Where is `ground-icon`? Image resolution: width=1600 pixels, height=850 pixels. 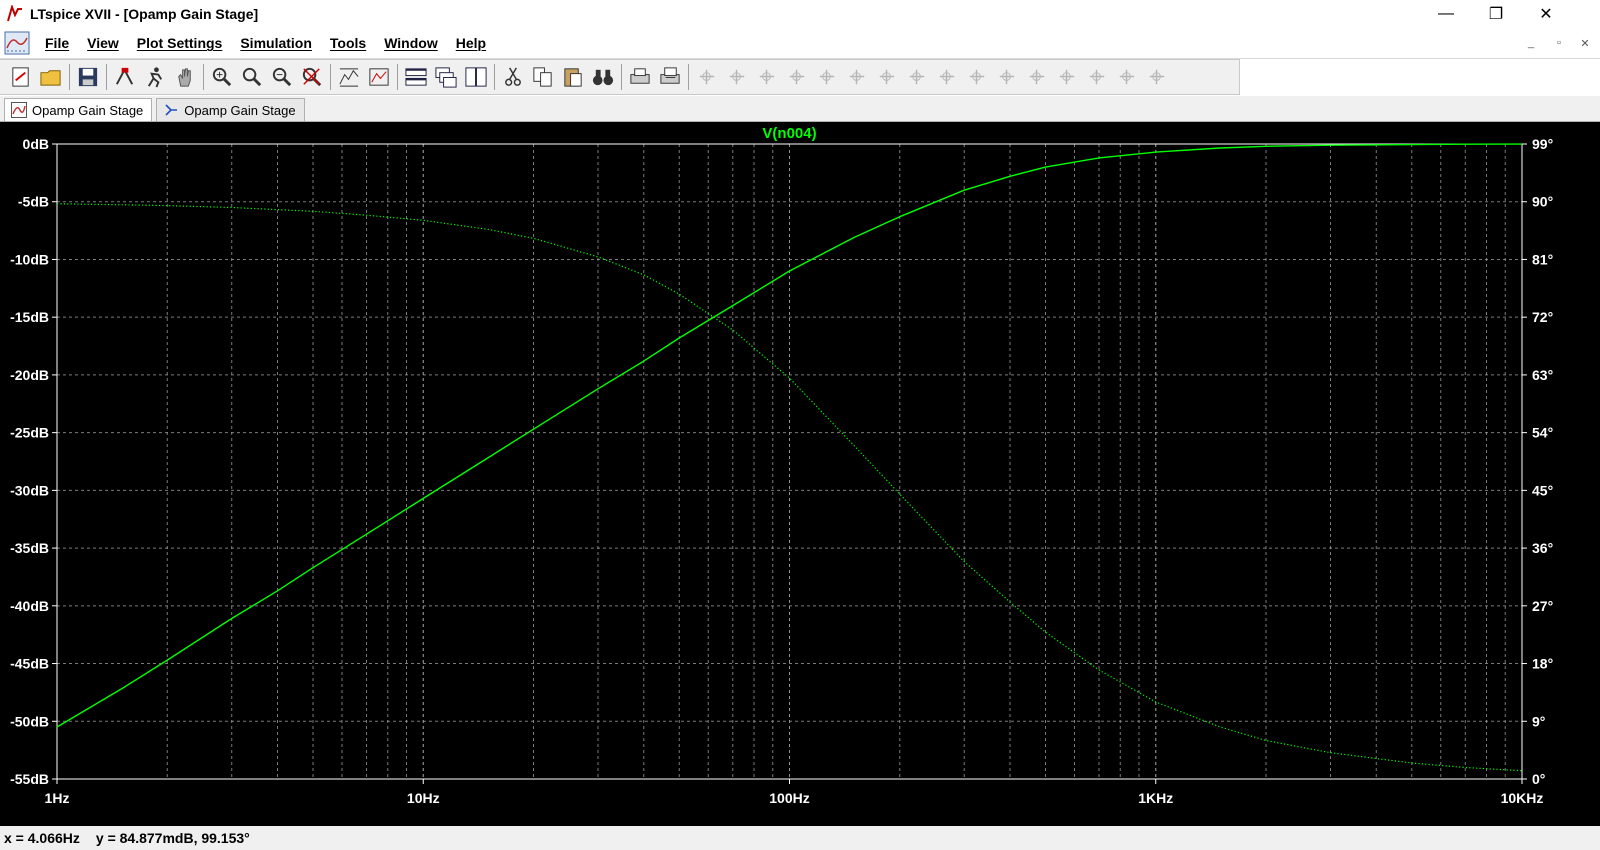
ground-icon is located at coordinates (737, 77).